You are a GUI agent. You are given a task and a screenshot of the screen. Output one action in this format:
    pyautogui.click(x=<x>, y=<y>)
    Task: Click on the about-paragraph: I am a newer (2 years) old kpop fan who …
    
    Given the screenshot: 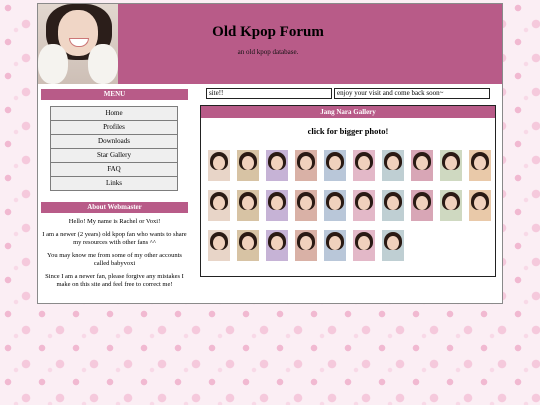 What is the action you would take?
    pyautogui.click(x=114, y=238)
    